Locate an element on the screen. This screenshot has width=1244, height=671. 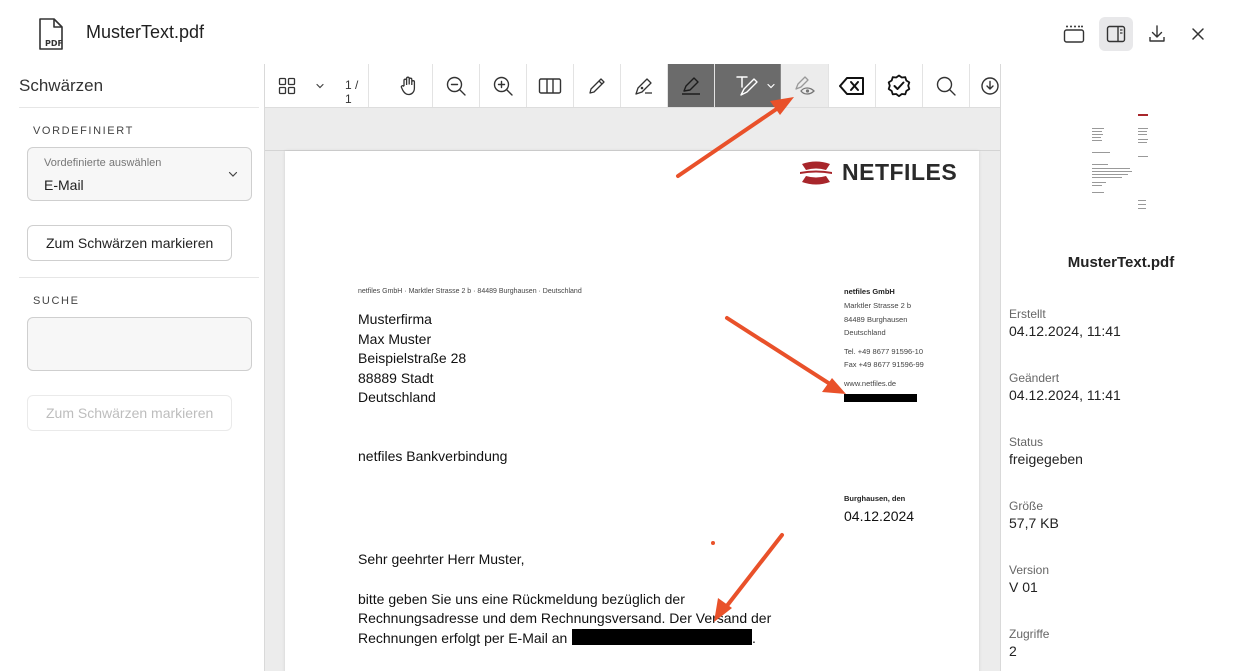
place-date-label: Burghausen, den is located at coordinates (875, 498).